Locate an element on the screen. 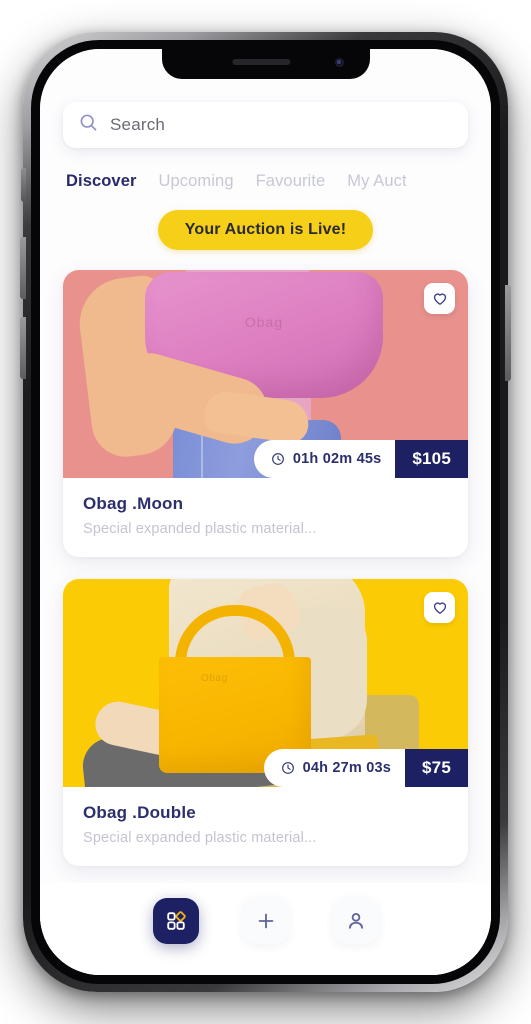 The height and width of the screenshot is (1024, 531). countdown-timer: 01h 02m 45s is located at coordinates (324, 459).